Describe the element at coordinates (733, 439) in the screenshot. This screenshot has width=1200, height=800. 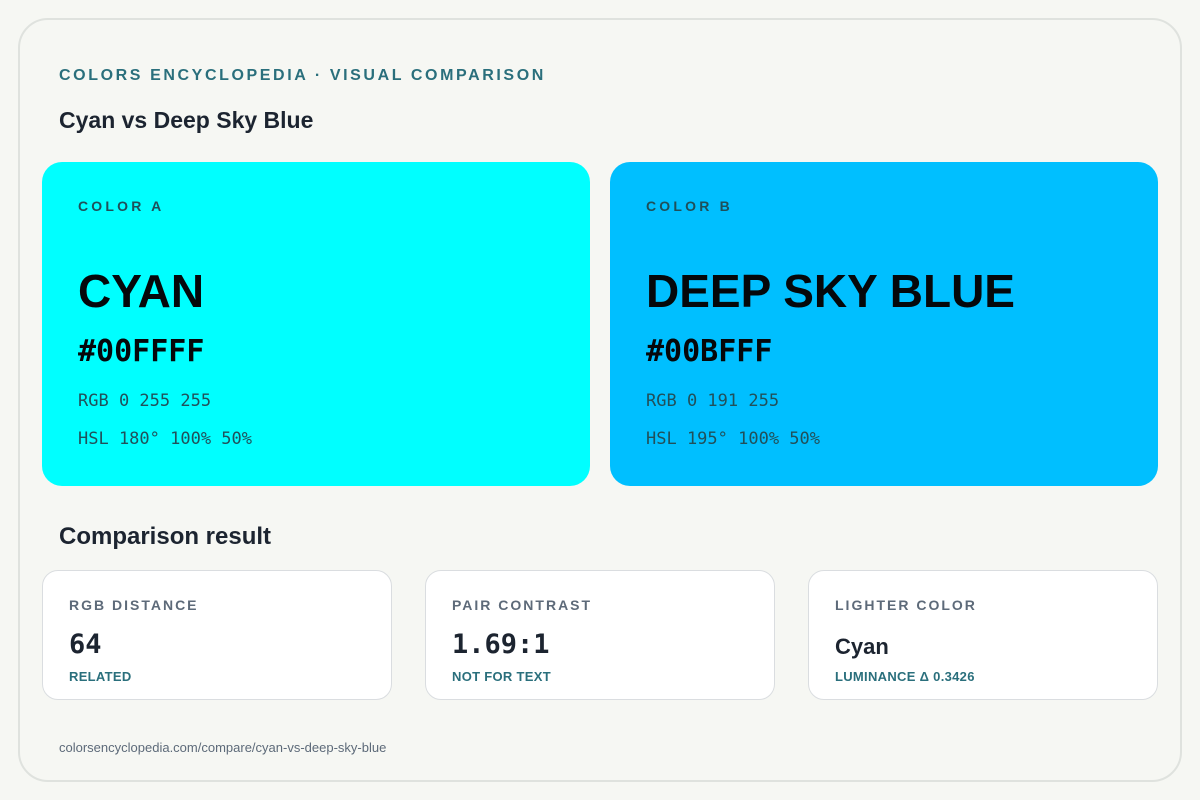
I see `color-b-hsl: HSL 195° 100% 50%` at that location.